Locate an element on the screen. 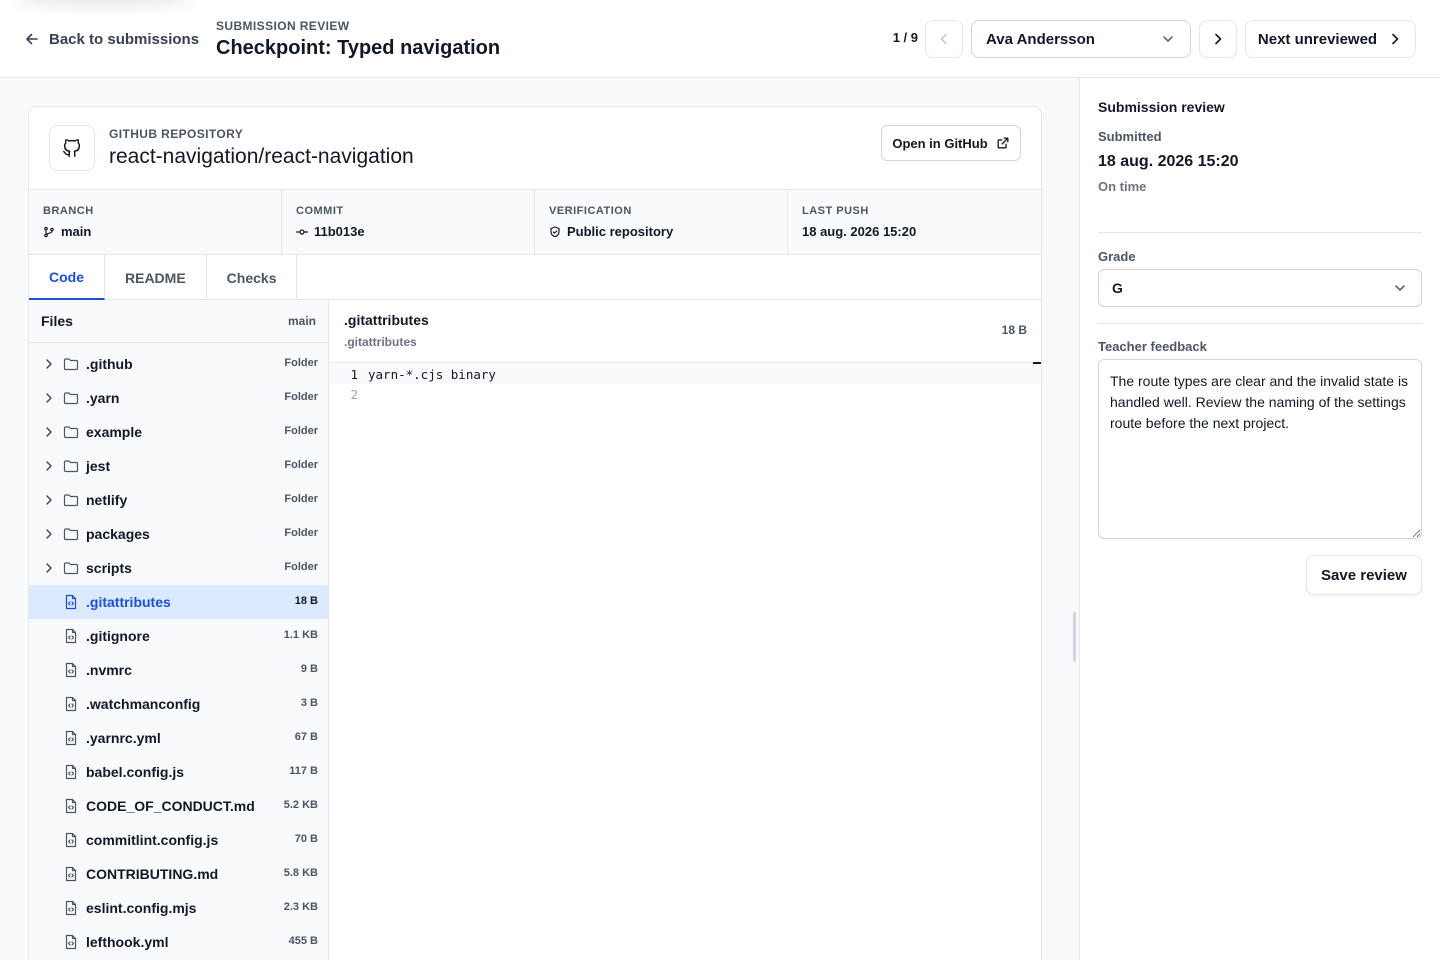 This screenshot has height=960, width=1440. branch-value: main is located at coordinates (76, 231).